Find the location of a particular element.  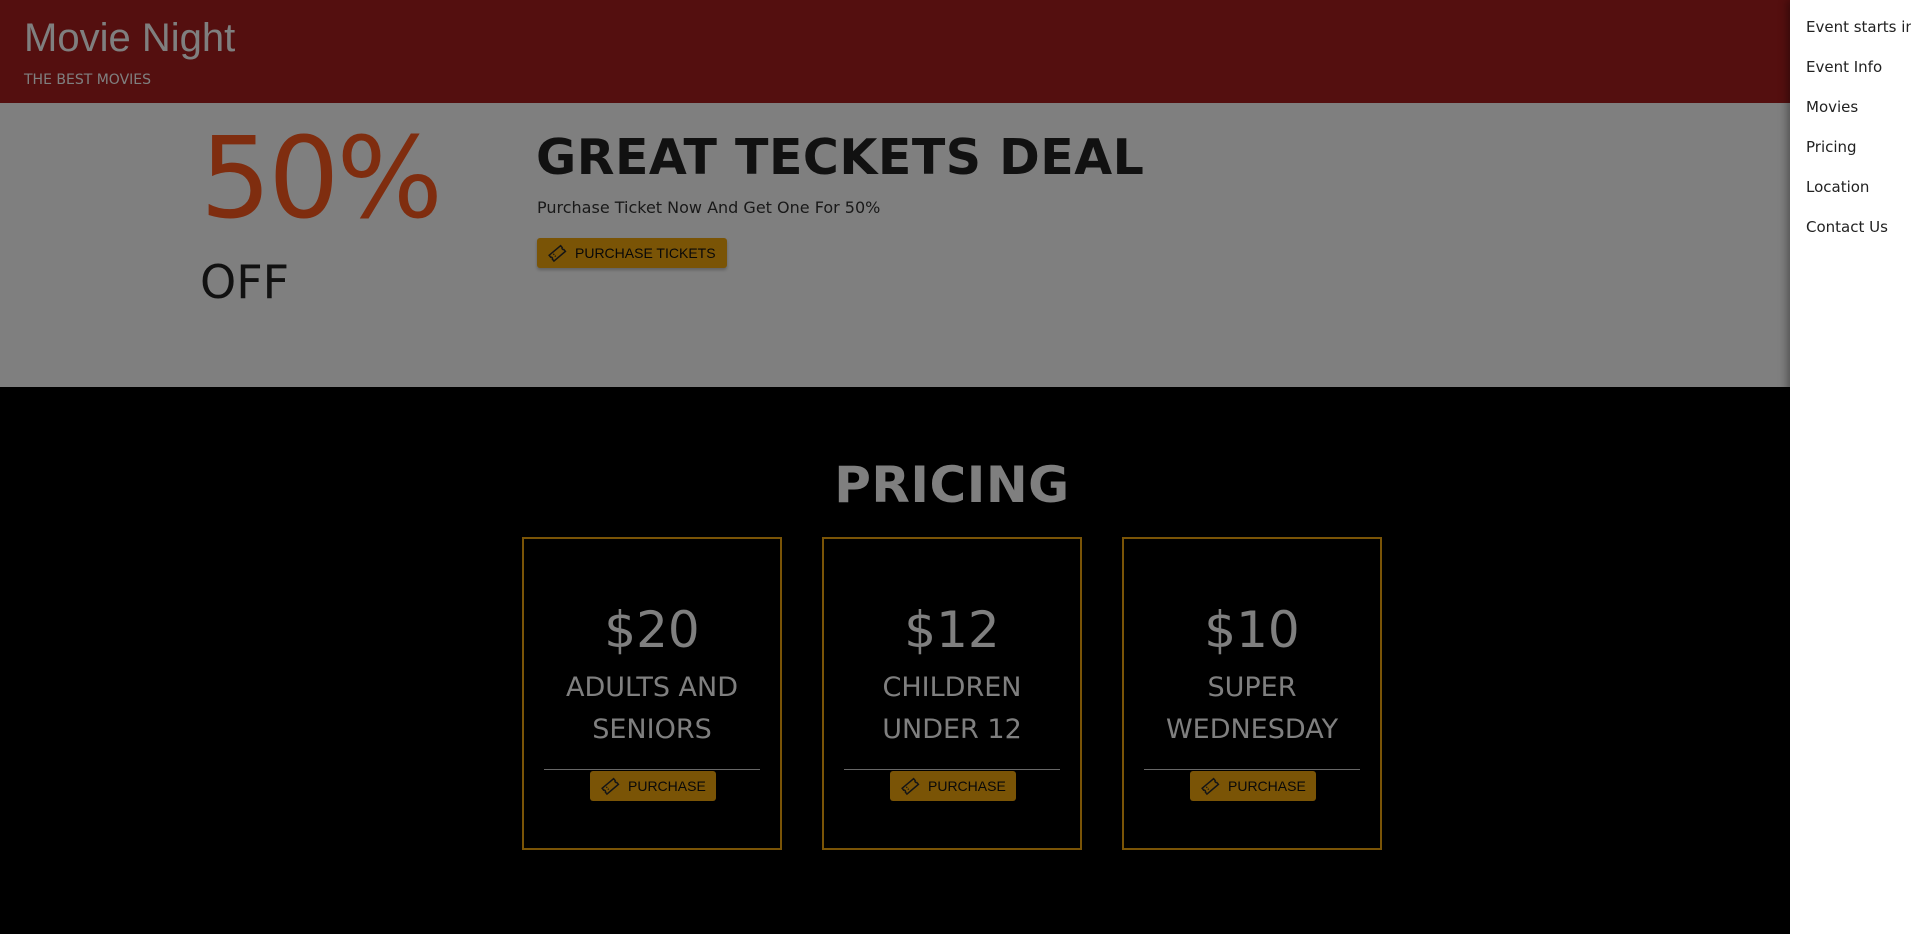

nav-item-location: Location is located at coordinates (1837, 187).